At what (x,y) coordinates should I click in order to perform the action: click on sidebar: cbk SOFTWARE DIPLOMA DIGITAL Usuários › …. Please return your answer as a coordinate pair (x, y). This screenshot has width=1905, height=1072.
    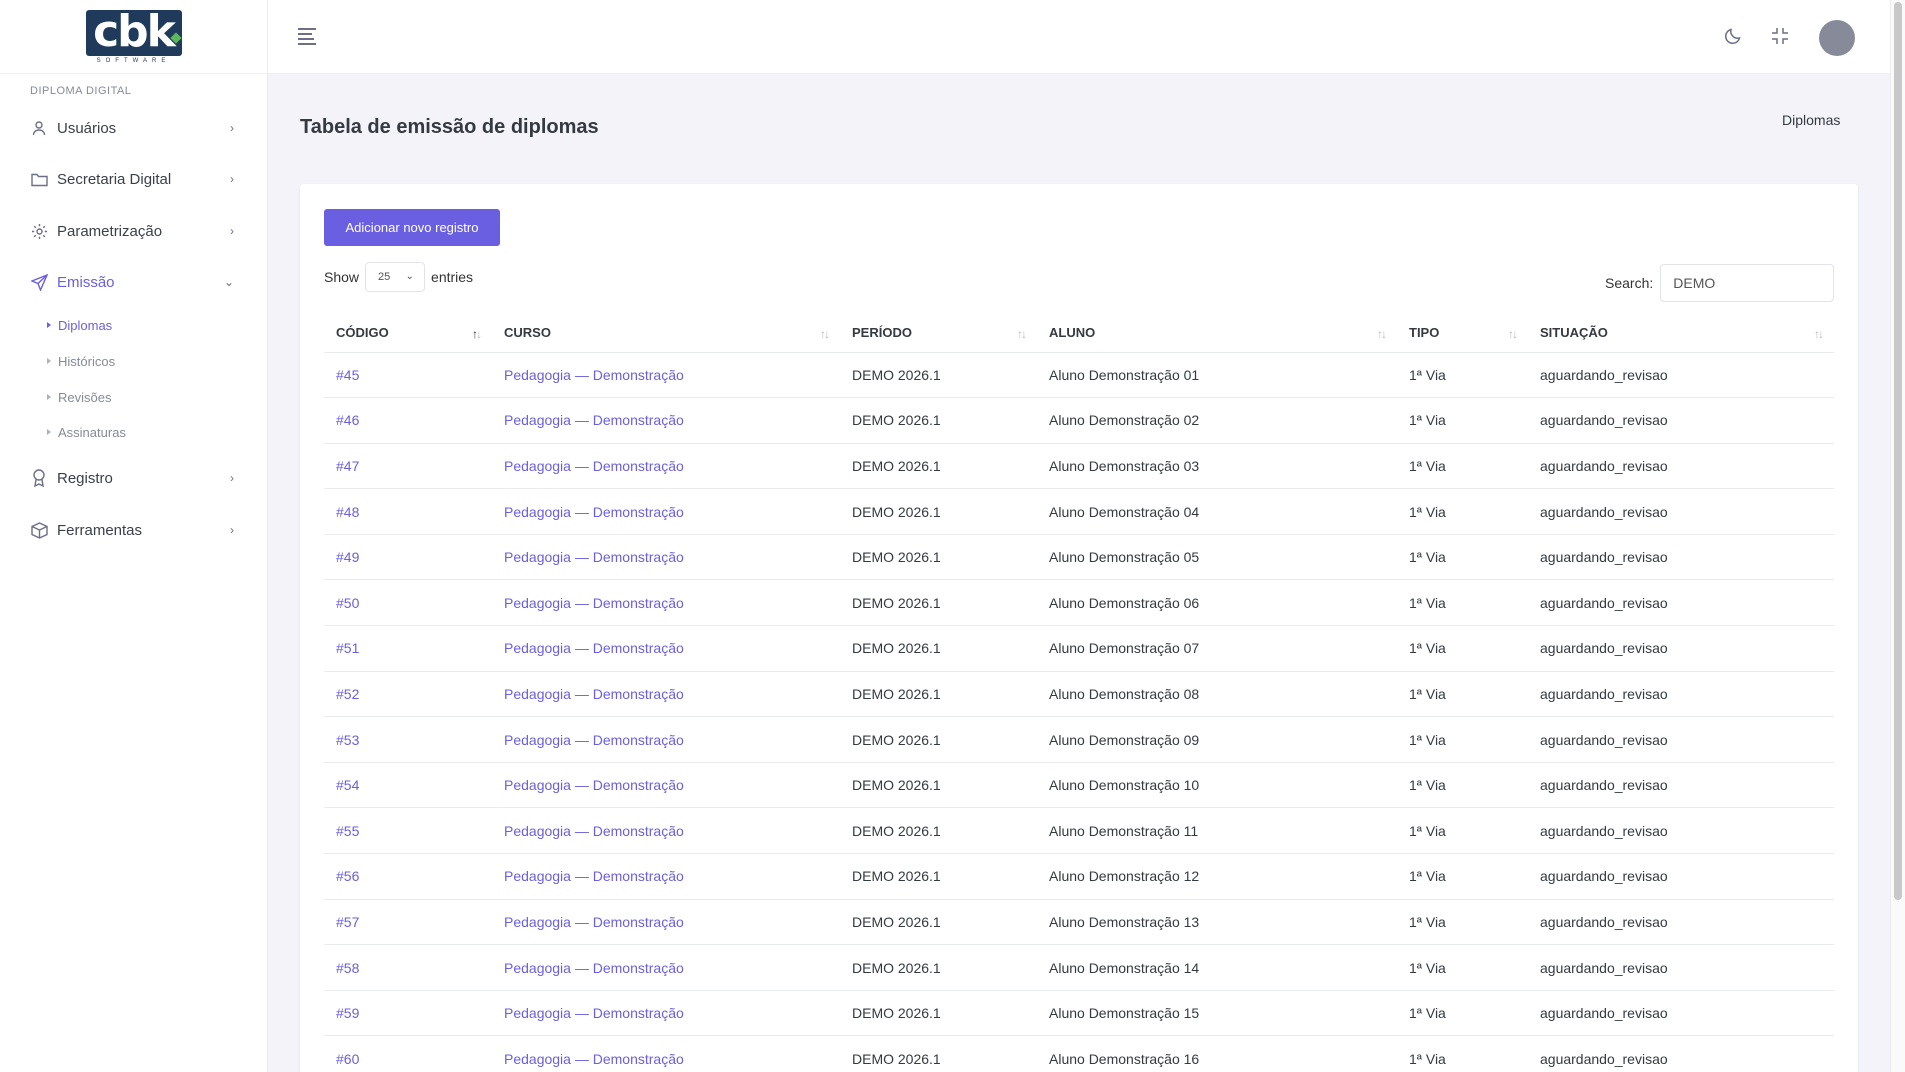
    Looking at the image, I should click on (134, 536).